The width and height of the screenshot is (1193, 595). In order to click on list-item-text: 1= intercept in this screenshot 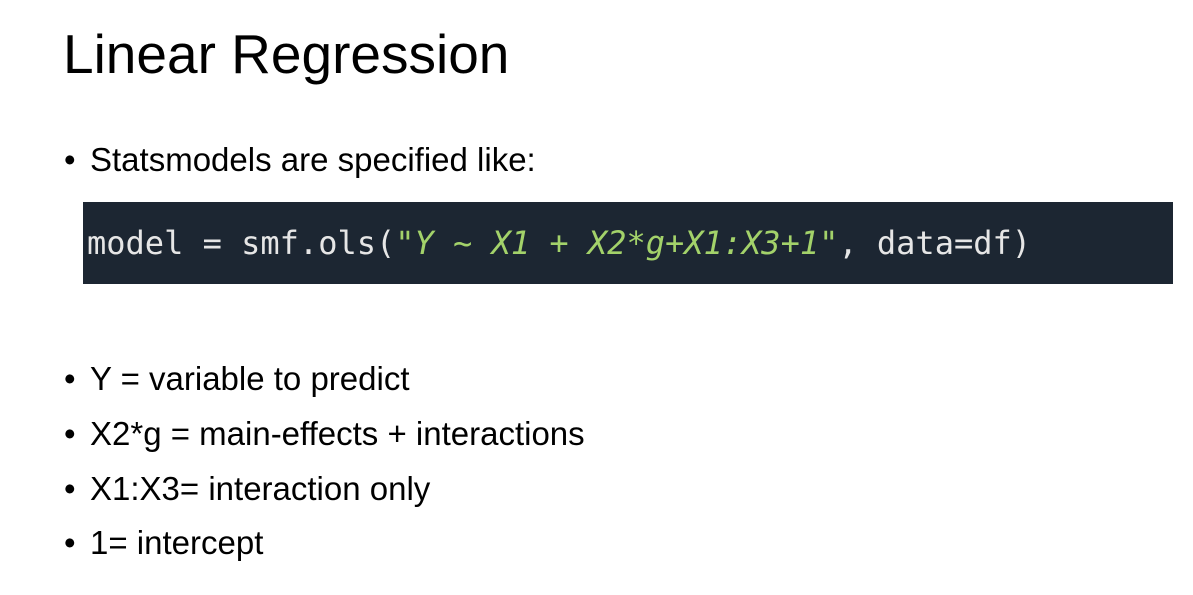, I will do `click(177, 542)`.